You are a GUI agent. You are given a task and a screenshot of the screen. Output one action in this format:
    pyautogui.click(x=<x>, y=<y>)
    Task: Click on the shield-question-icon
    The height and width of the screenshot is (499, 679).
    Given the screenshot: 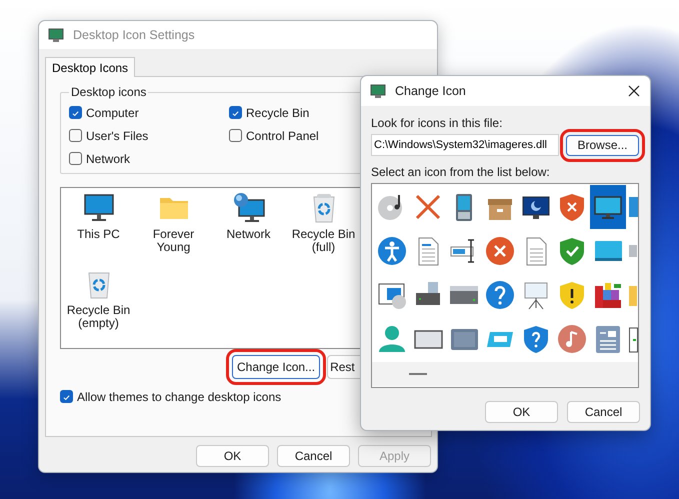 What is the action you would take?
    pyautogui.click(x=536, y=339)
    